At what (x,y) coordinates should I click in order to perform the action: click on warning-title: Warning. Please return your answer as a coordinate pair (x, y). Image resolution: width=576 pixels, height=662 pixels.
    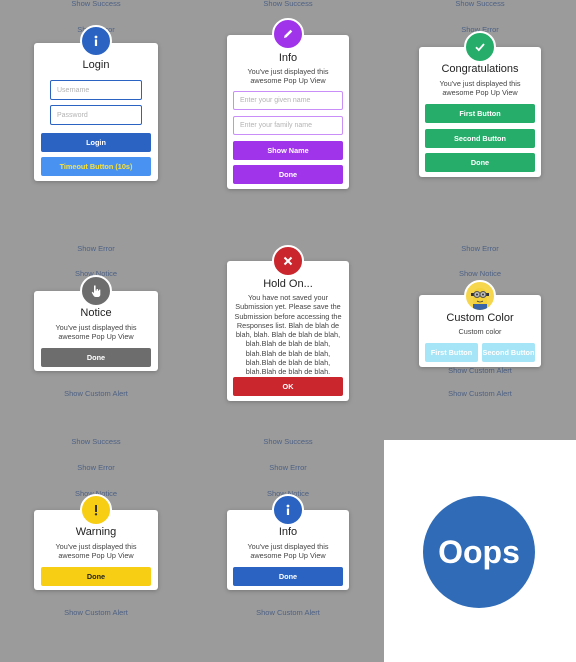
    Looking at the image, I should click on (96, 532).